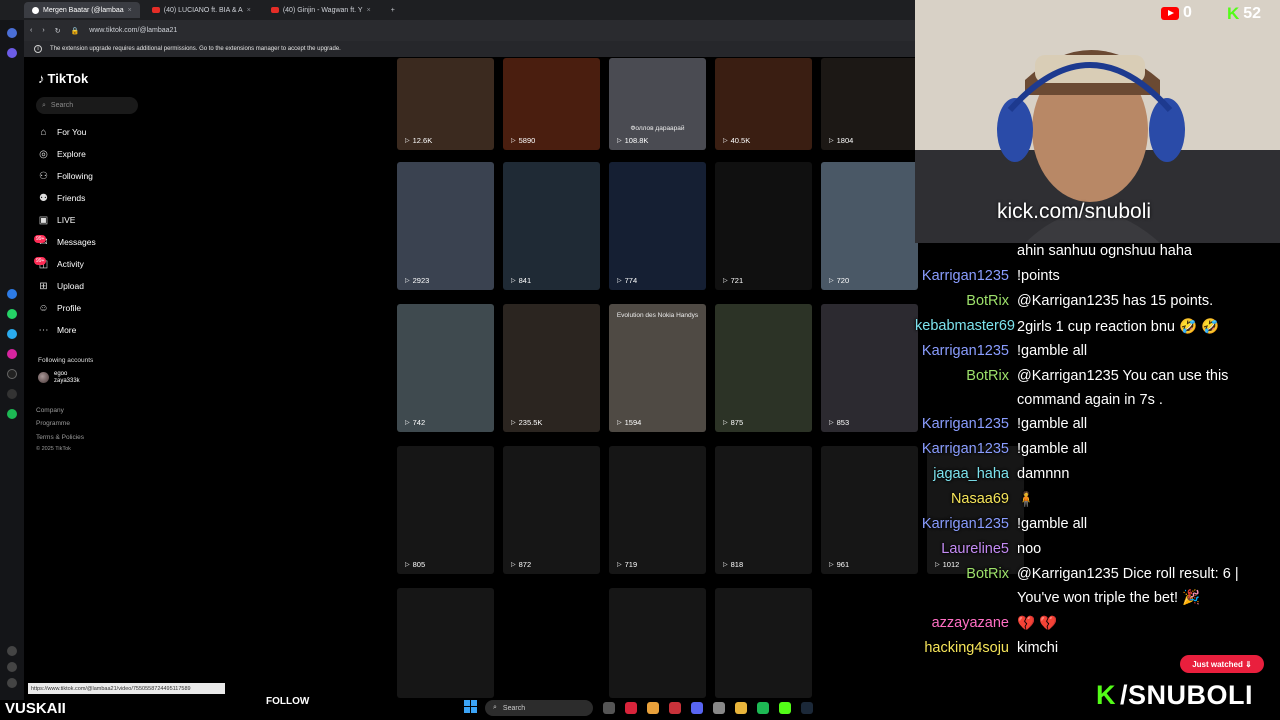 This screenshot has height=720, width=1280. Describe the element at coordinates (539, 708) in the screenshot. I see `taskbar-search-input: ⌕ Search` at that location.